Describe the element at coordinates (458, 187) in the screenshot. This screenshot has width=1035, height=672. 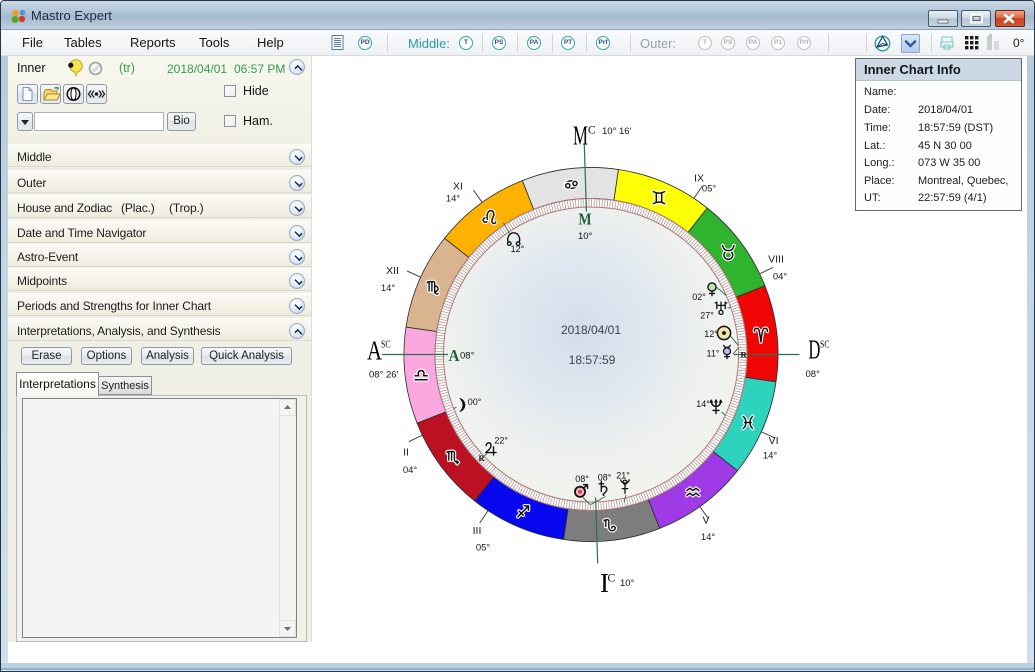
I see `svg-text: XI` at that location.